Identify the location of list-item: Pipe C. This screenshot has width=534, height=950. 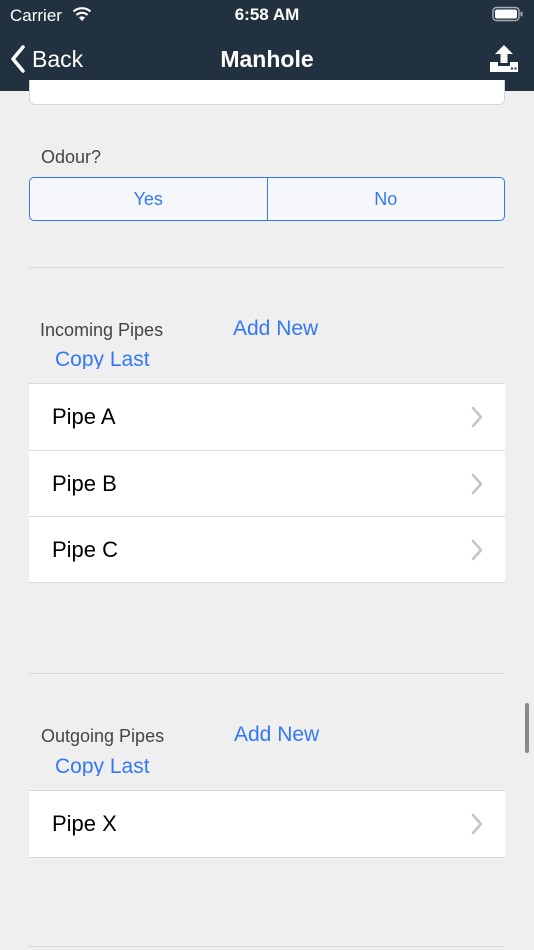
(267, 549).